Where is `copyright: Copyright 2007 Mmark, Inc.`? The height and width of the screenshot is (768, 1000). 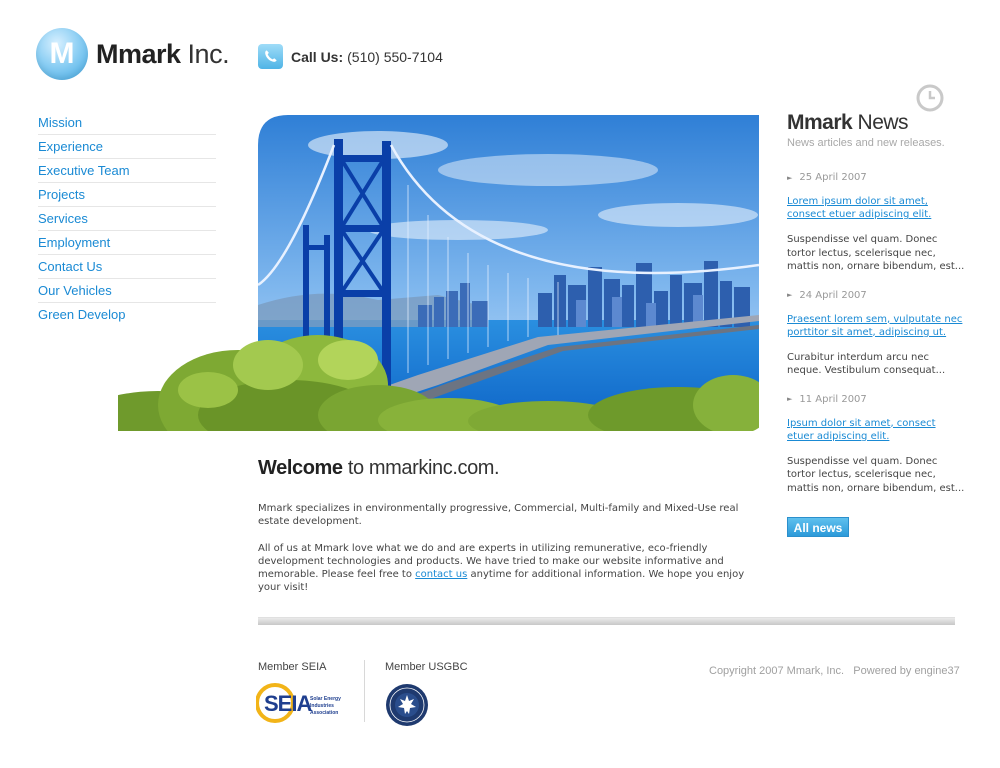
copyright: Copyright 2007 Mmark, Inc. is located at coordinates (777, 671).